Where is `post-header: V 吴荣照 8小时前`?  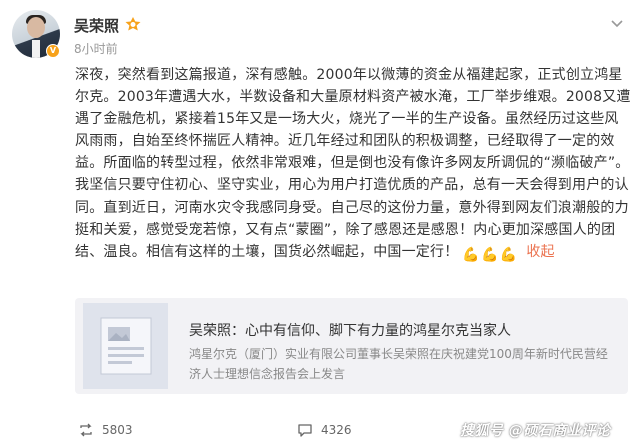 post-header: V 吴荣照 8小时前 is located at coordinates (317, 35).